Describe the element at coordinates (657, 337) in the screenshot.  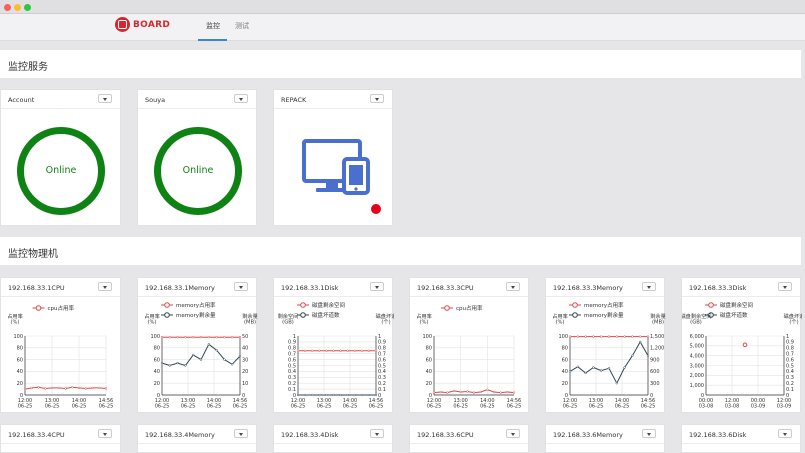
I see `y-tick-right-label: 1,500` at that location.